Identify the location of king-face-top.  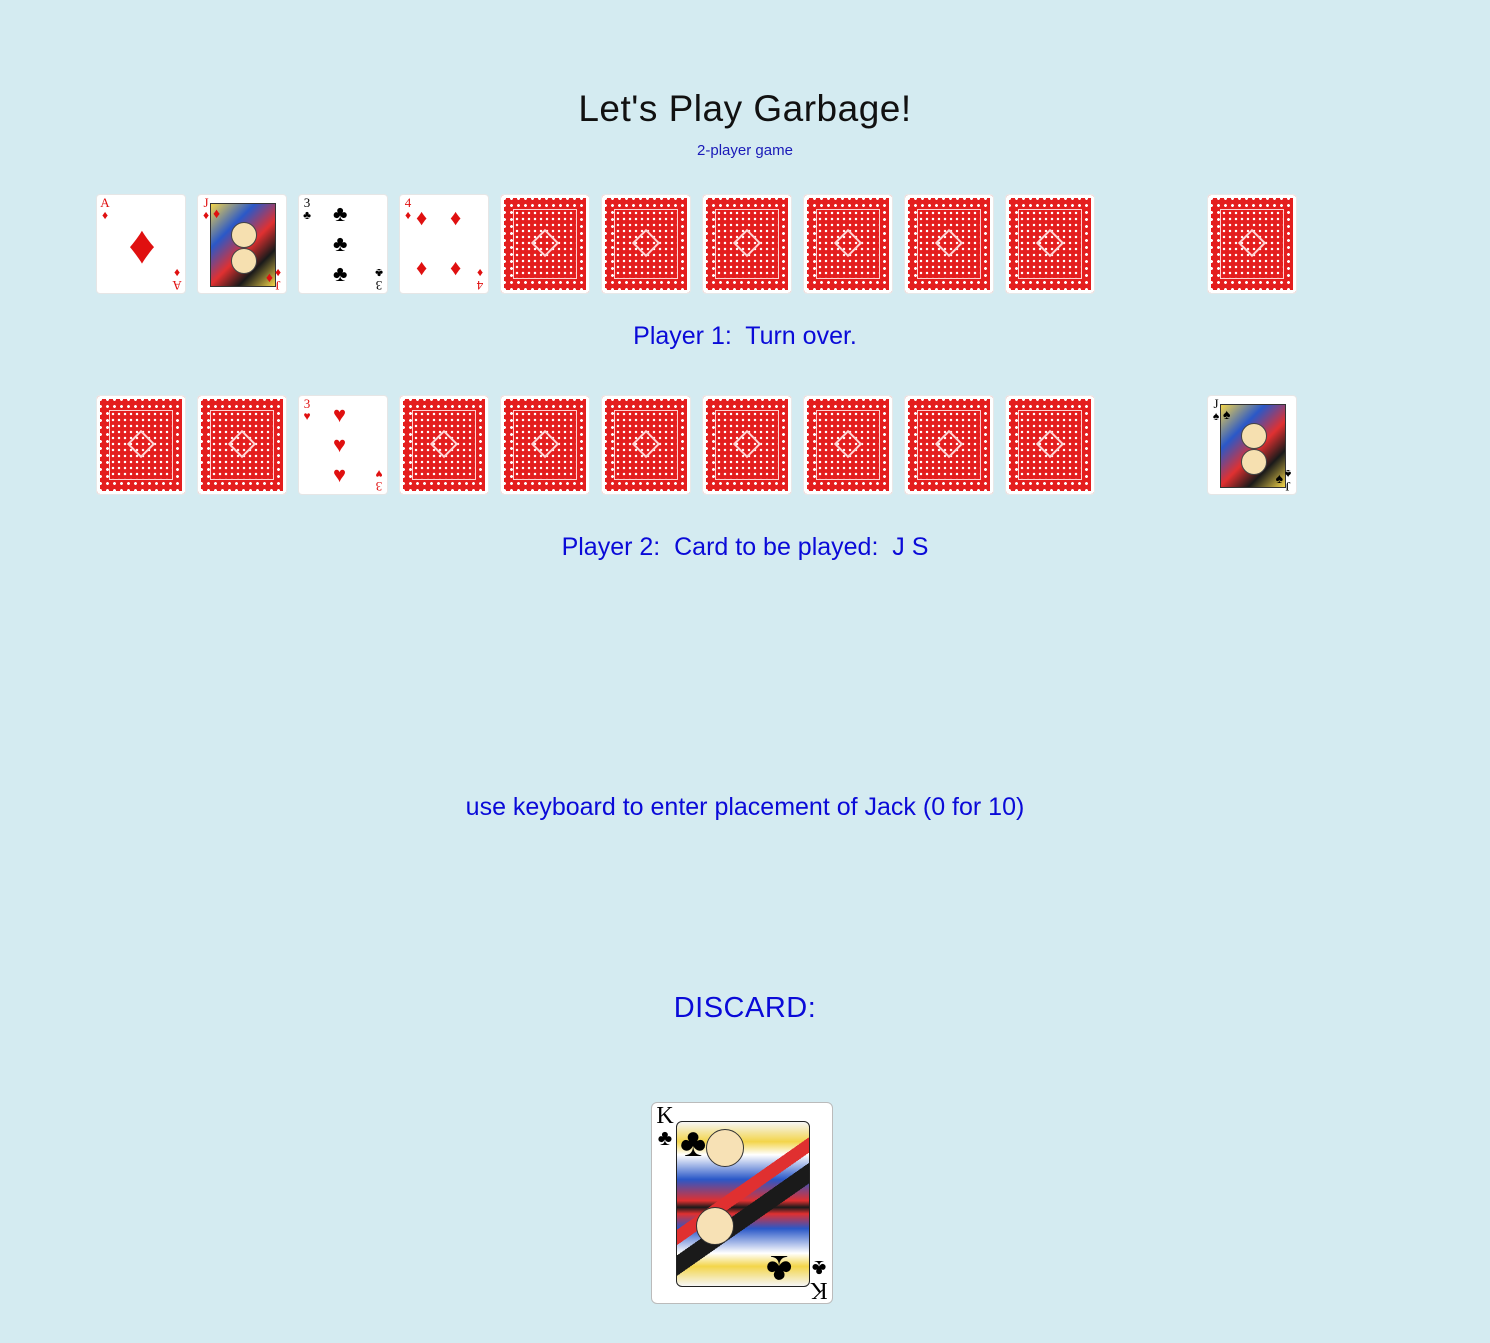
(725, 1148).